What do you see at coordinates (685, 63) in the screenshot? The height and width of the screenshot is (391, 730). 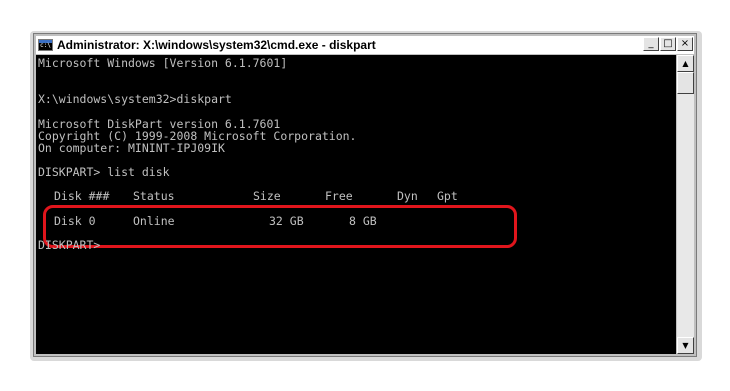 I see `scroll-up-button: ▲` at bounding box center [685, 63].